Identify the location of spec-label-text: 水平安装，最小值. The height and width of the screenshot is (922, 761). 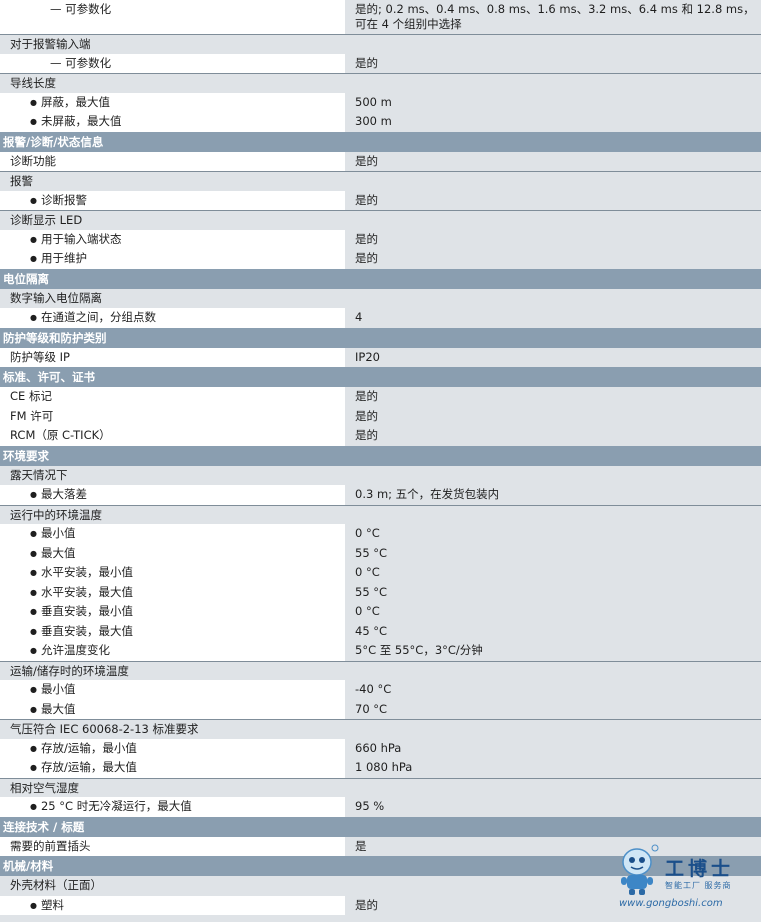
(81, 572).